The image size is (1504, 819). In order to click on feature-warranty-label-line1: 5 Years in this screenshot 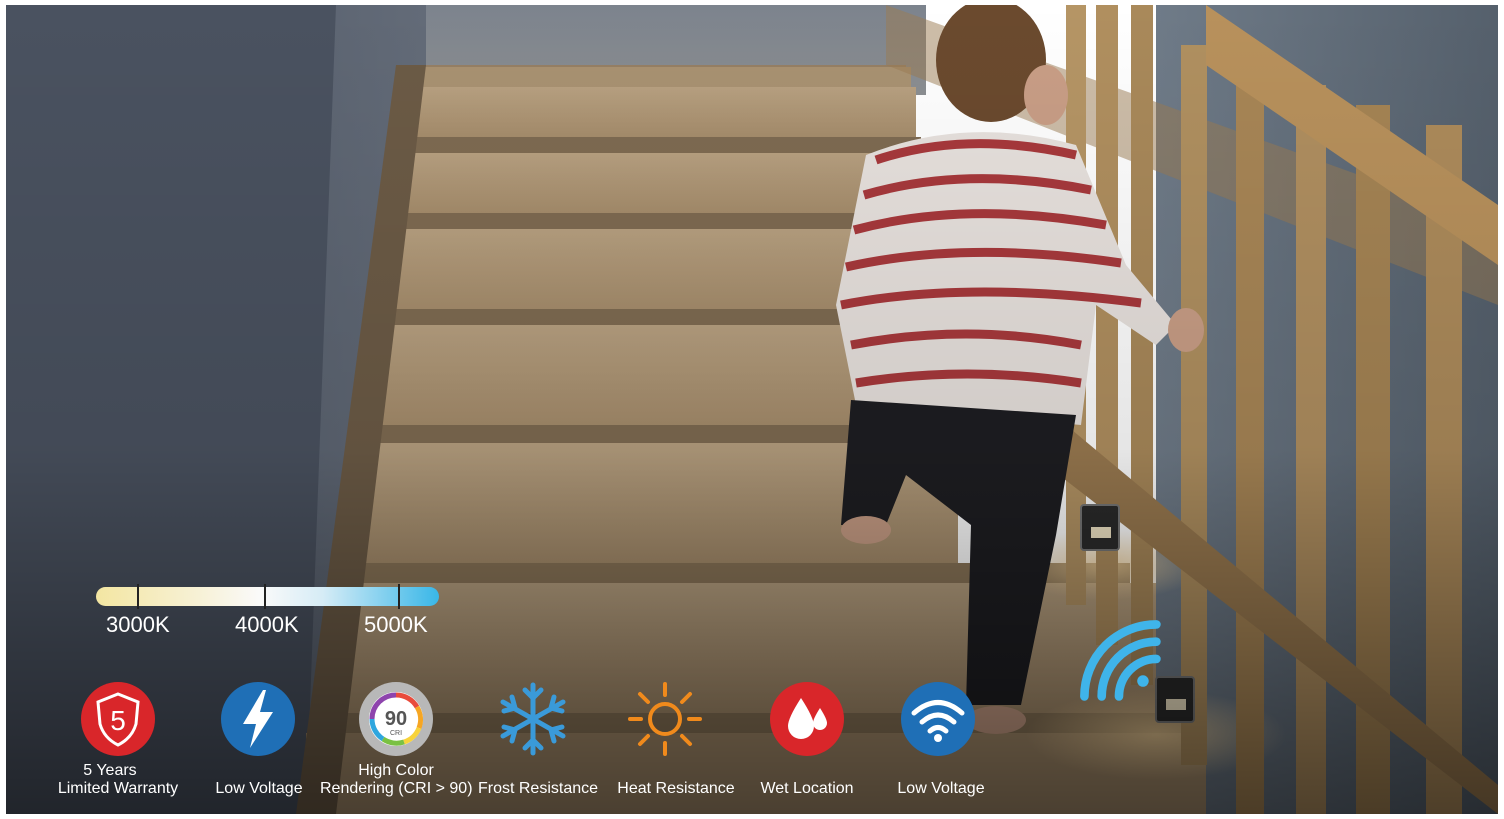, I will do `click(110, 770)`.